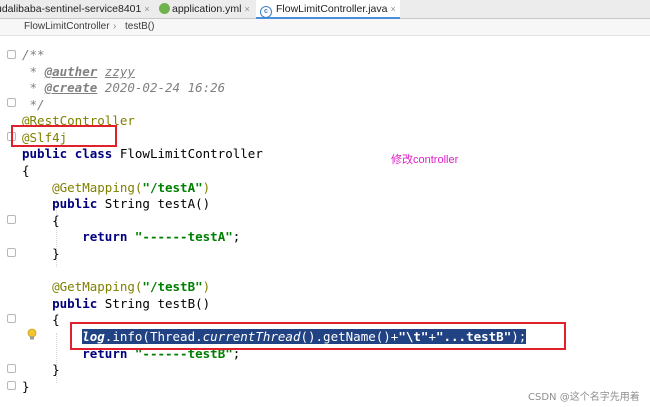 Image resolution: width=650 pixels, height=407 pixels. I want to click on code-line: public class FlowLimitController, so click(142, 153).